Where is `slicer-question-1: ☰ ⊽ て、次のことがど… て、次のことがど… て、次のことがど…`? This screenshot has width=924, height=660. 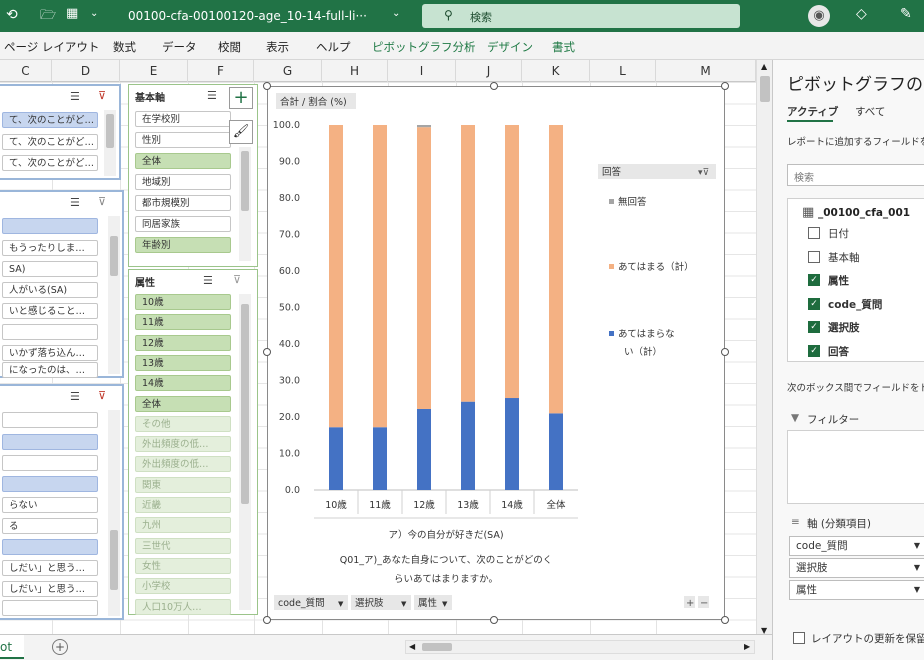
slicer-question-1: ☰ ⊽ て、次のことがど… て、次のことがど… て、次のことがど… is located at coordinates (60, 132).